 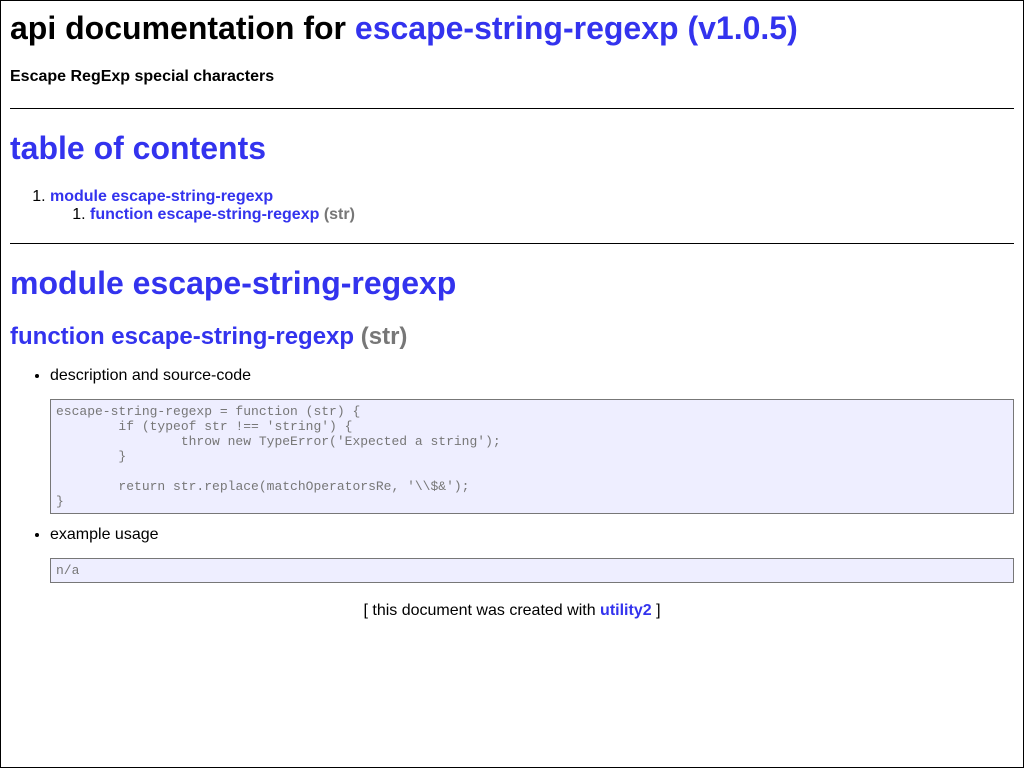 What do you see at coordinates (161, 196) in the screenshot?
I see `toc-module-link: module escape-string-regexp` at bounding box center [161, 196].